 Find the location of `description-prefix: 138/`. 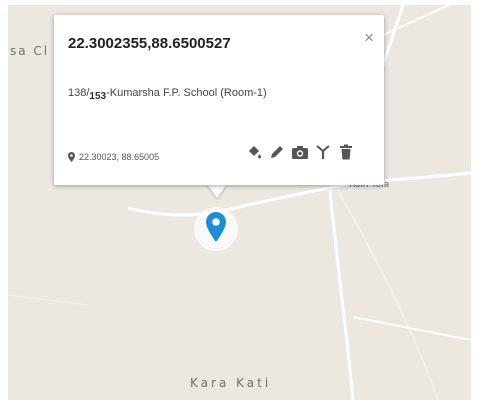

description-prefix: 138/ is located at coordinates (79, 93).